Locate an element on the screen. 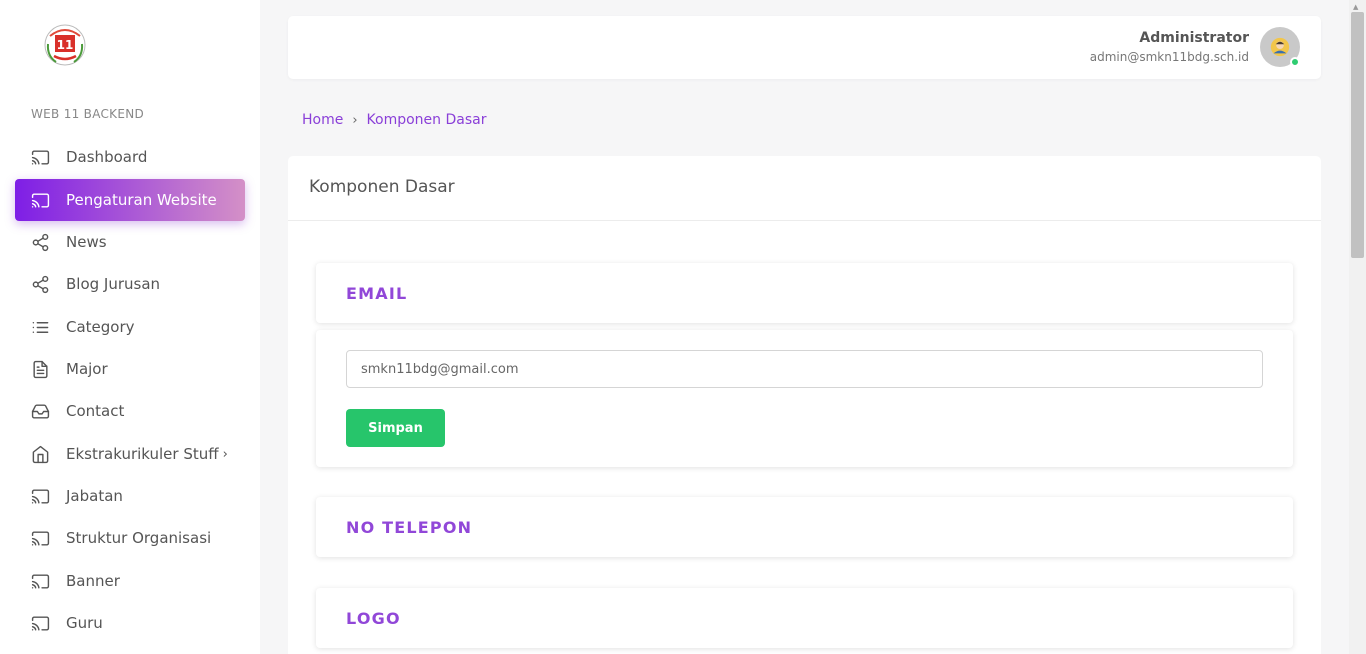 The height and width of the screenshot is (654, 1366). sidebar-item-label: Ekstrakurikuler Stuff is located at coordinates (142, 454).